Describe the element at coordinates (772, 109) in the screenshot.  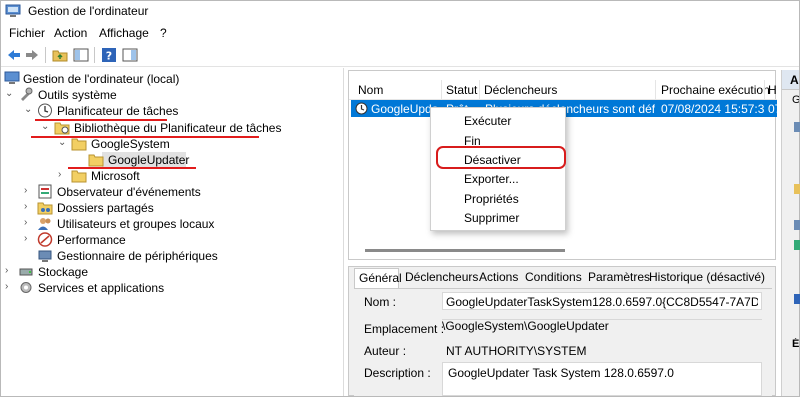
I see `task-h-cell: 07` at that location.